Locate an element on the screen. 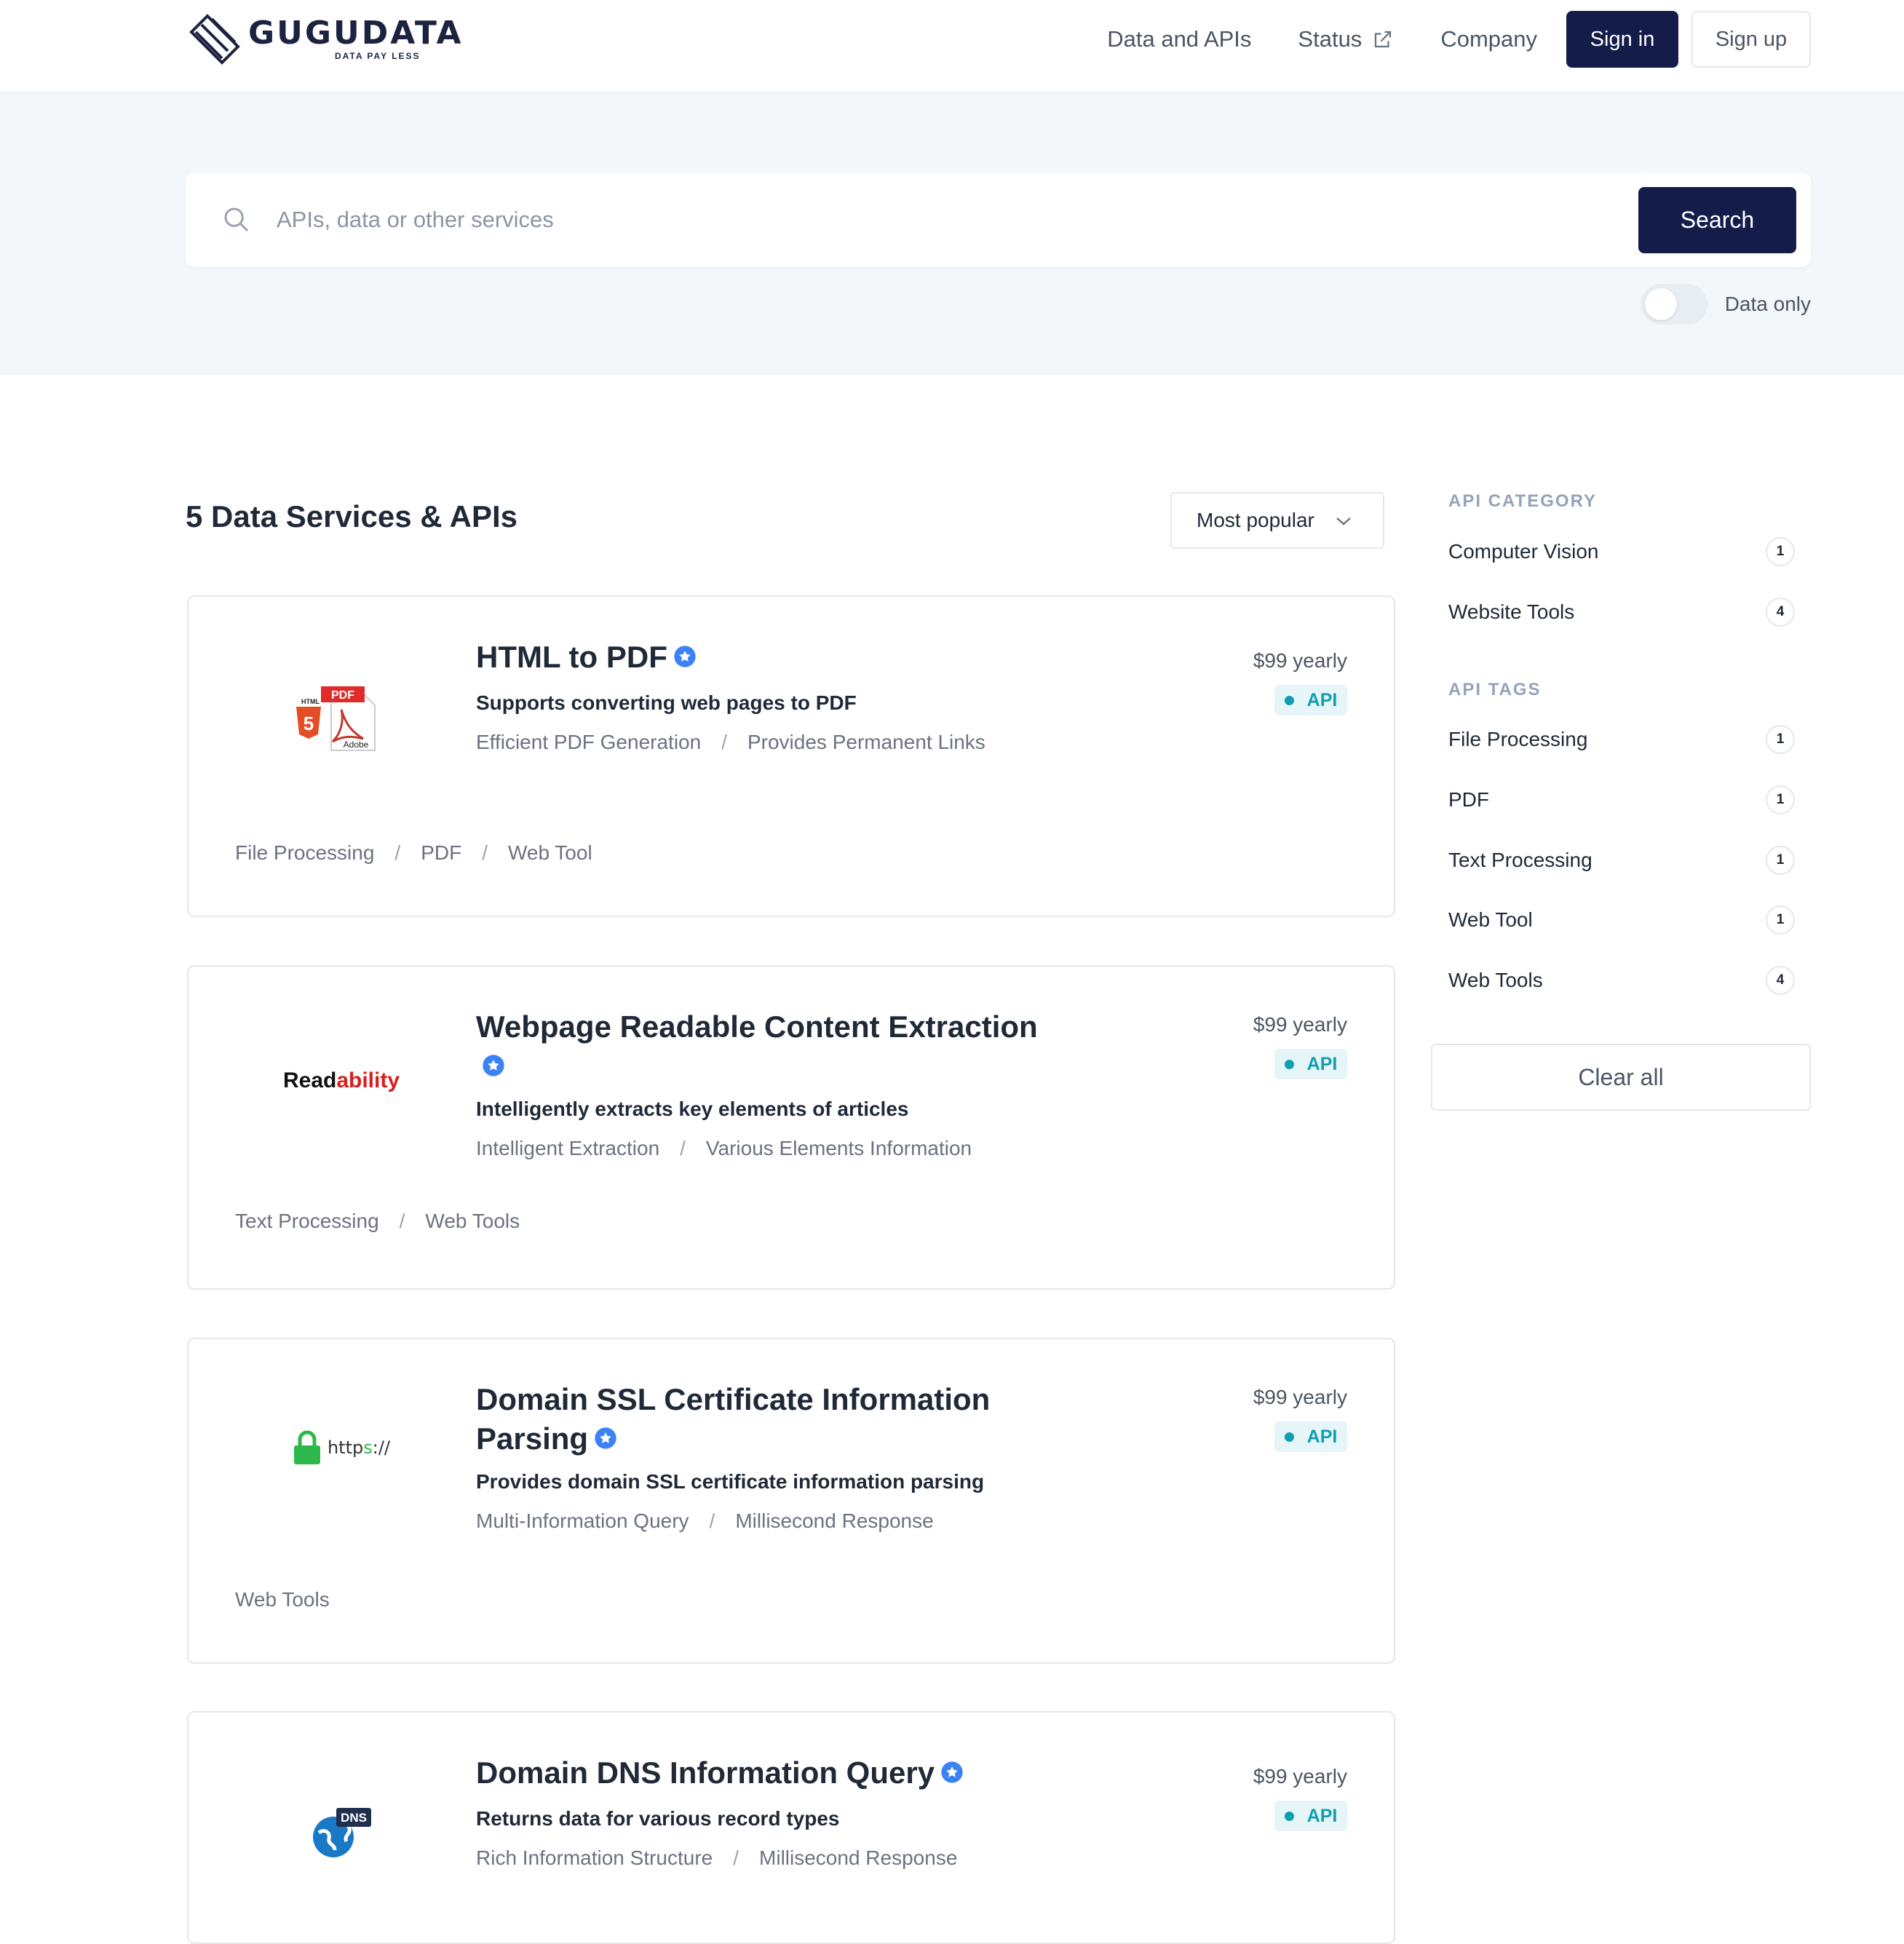  tag-item: Web Tool is located at coordinates (550, 853).